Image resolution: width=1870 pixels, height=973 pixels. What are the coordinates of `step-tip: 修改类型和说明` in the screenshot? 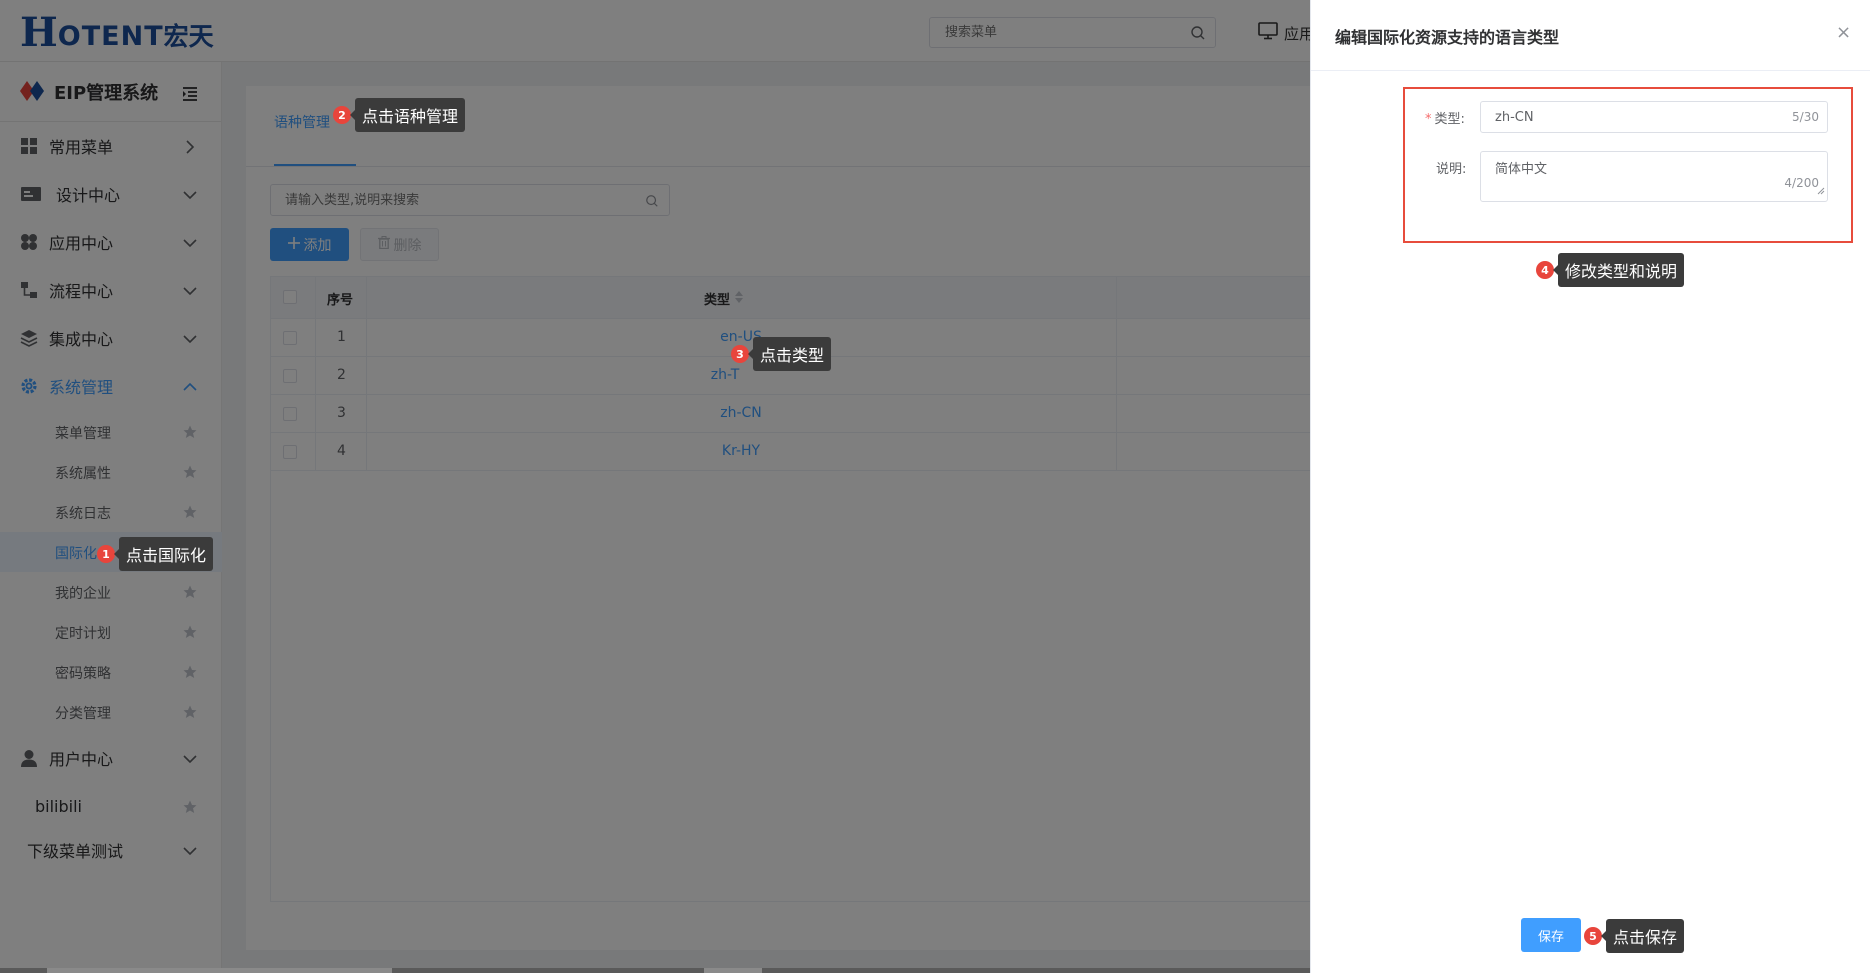 It's located at (1618, 270).